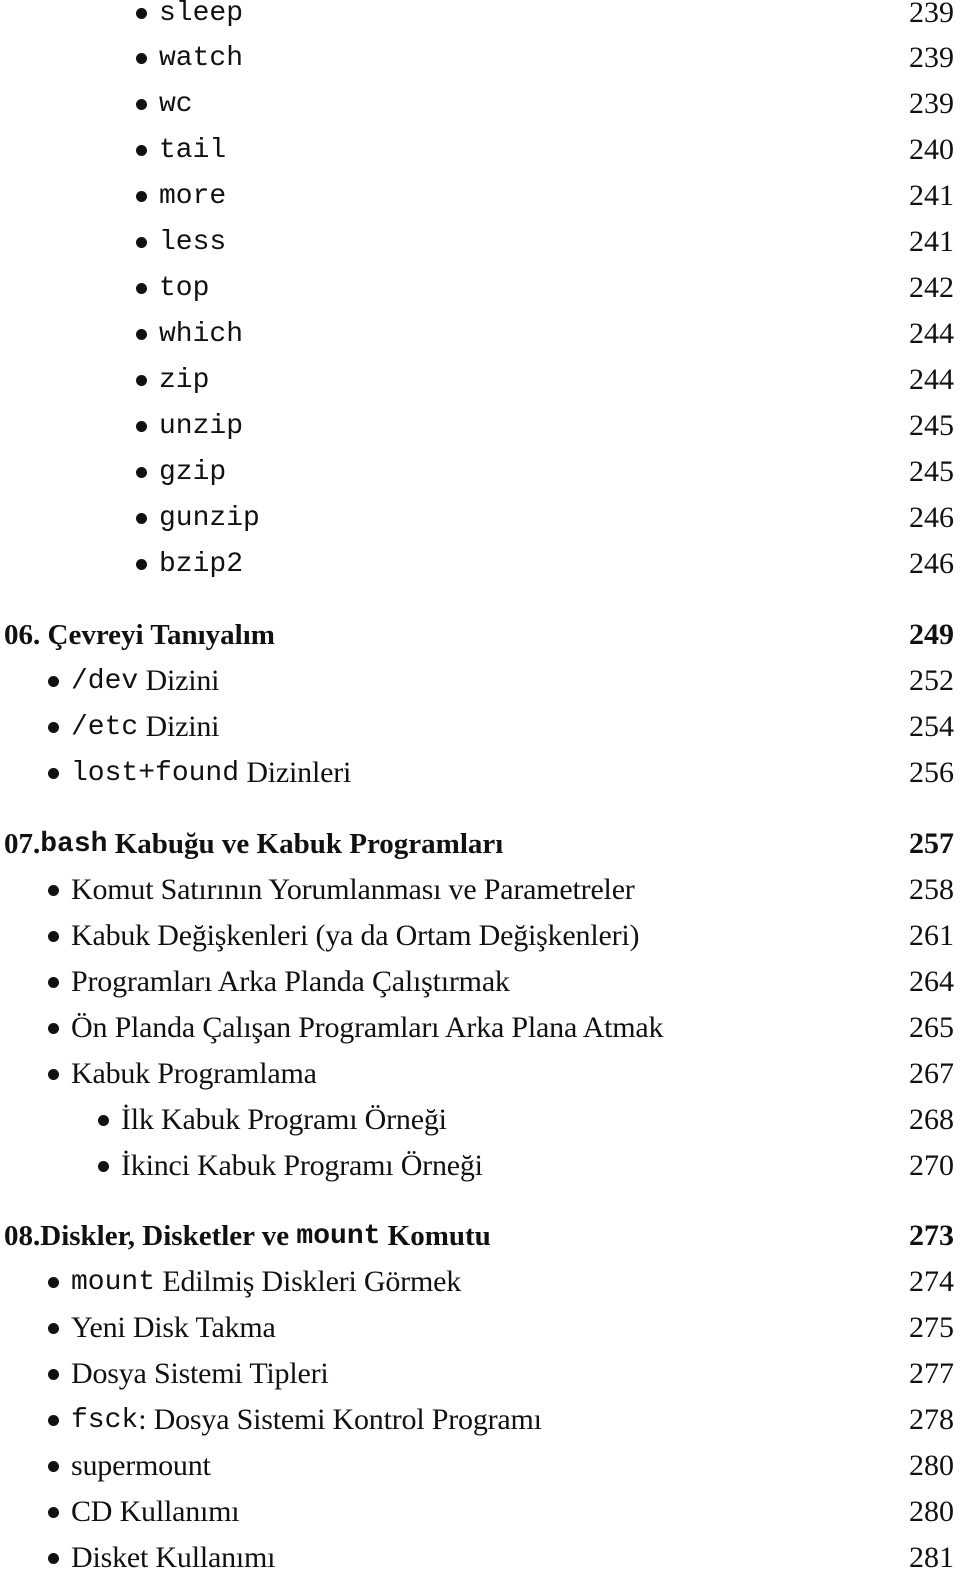 The image size is (960, 1581). I want to click on toc-entry: Disket Kullanımı 281, so click(480, 1558).